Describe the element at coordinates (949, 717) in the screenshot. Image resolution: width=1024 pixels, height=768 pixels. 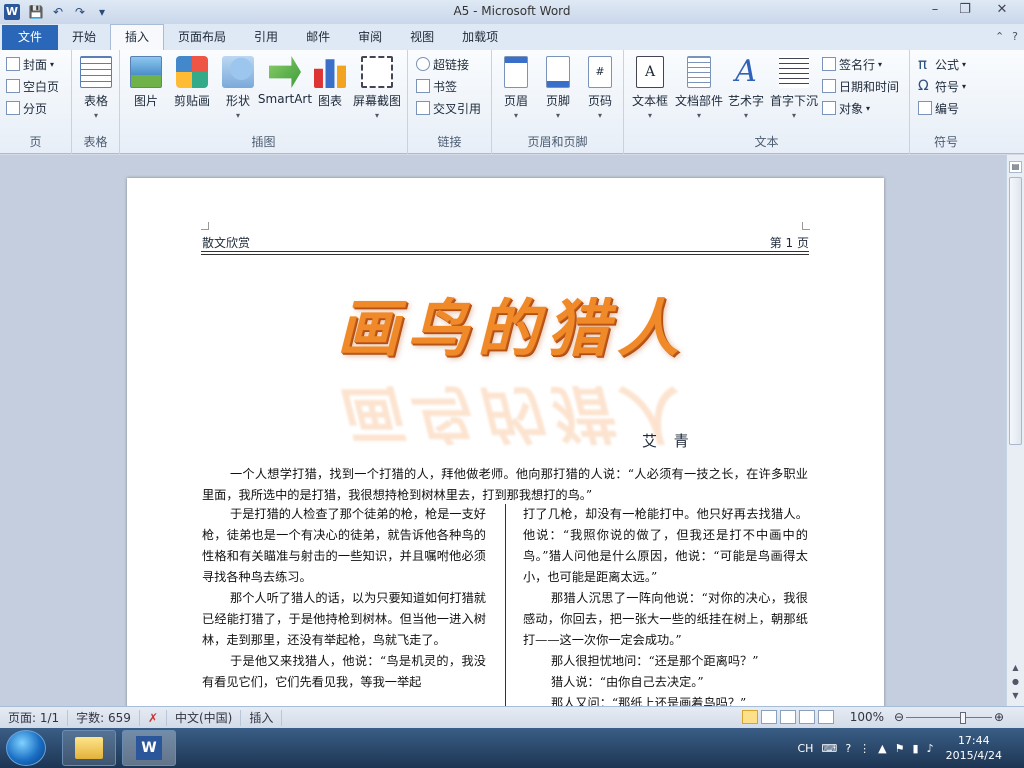
I see `zoom-slider: ⊖ ⊕` at that location.